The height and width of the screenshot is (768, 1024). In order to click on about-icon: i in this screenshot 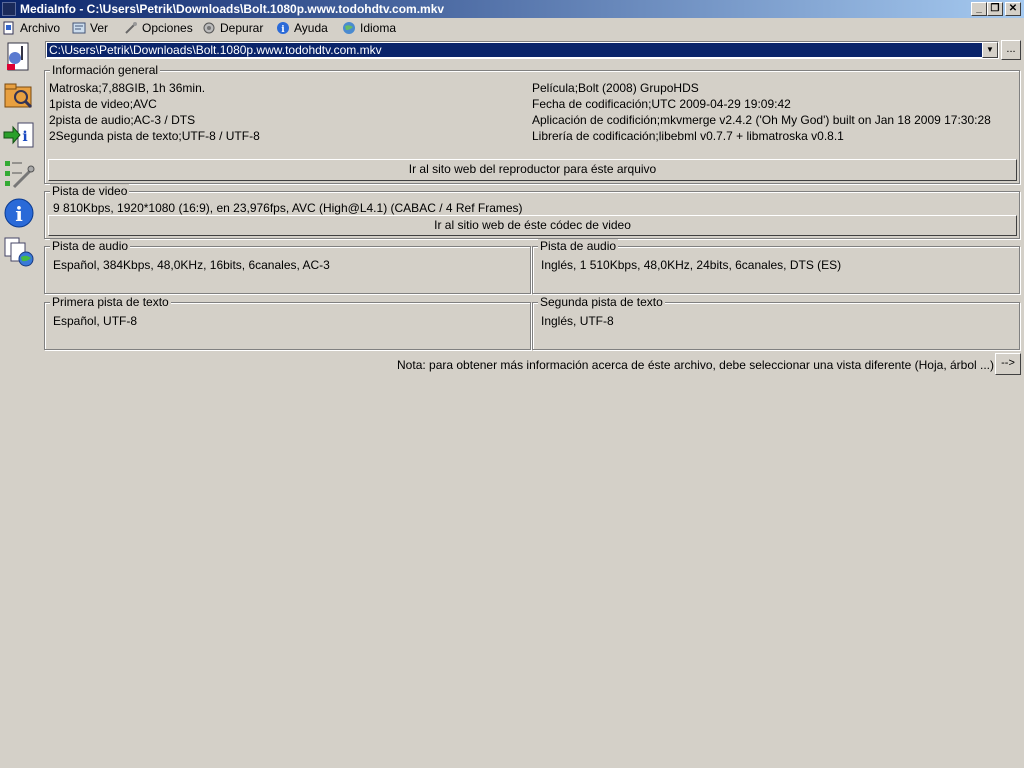, I will do `click(19, 213)`.